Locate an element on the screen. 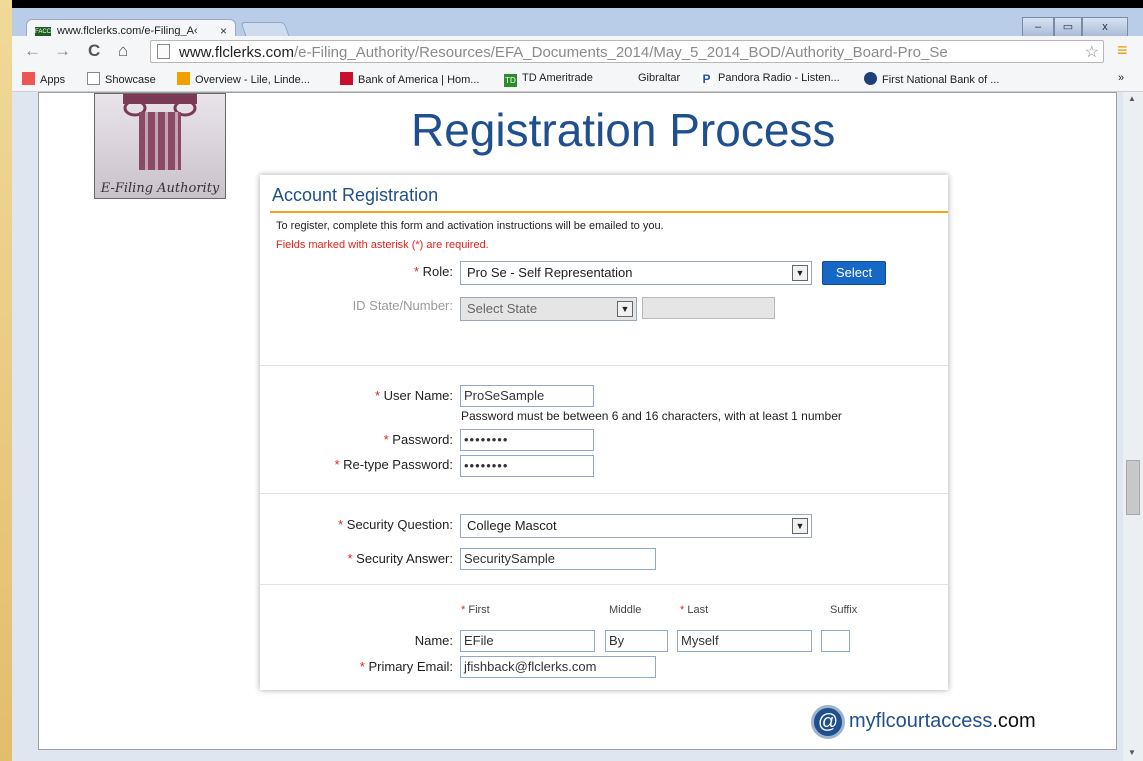 This screenshot has width=1143, height=761. id-state-select: Select State ▼ is located at coordinates (548, 309).